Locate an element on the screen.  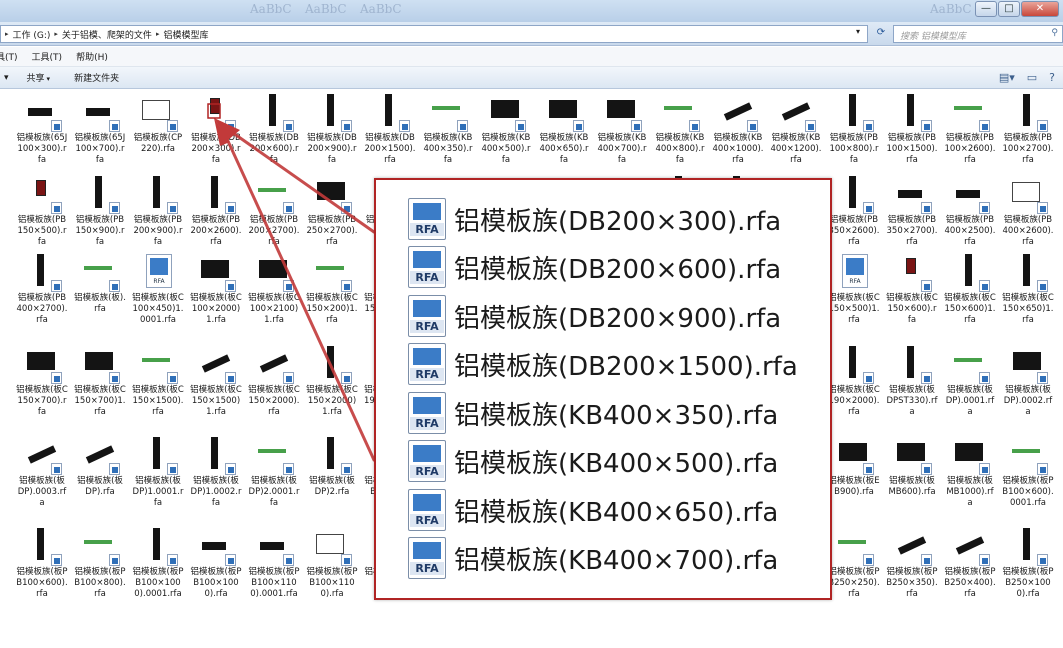
file-item: 铝模板族(PB250×2700).rfa is located at coordinates (332, 217).